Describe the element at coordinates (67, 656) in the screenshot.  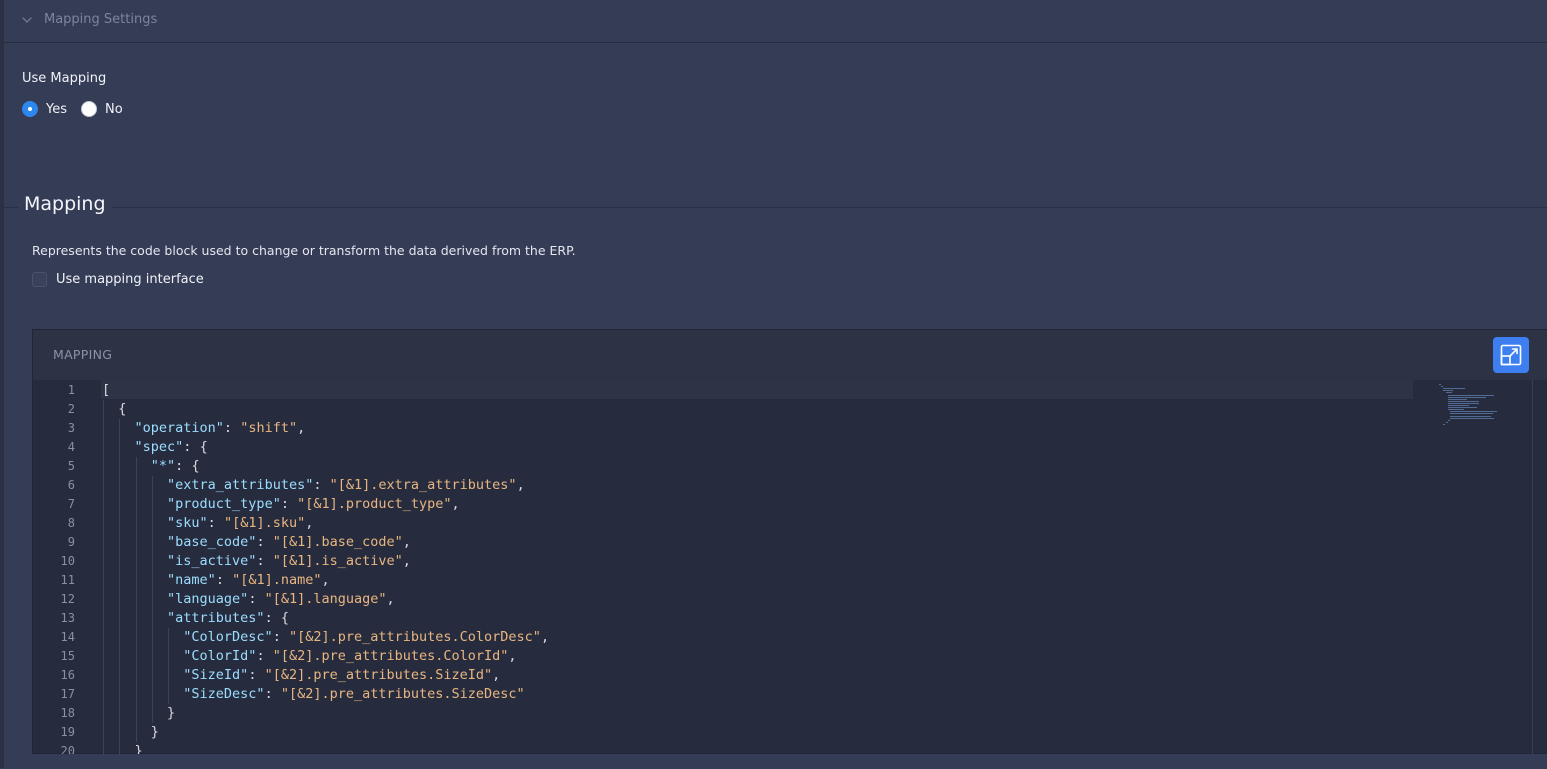
I see `line-number: 15` at that location.